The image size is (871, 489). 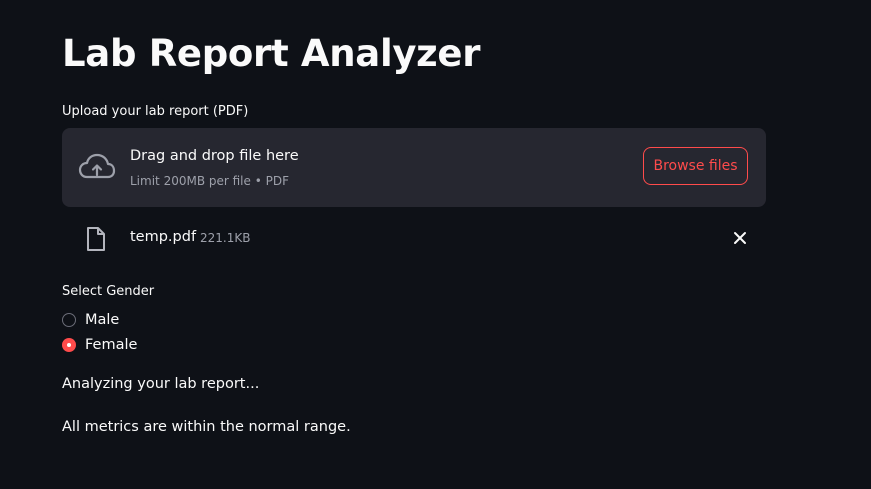 I want to click on gender-option-male: Male, so click(x=90, y=320).